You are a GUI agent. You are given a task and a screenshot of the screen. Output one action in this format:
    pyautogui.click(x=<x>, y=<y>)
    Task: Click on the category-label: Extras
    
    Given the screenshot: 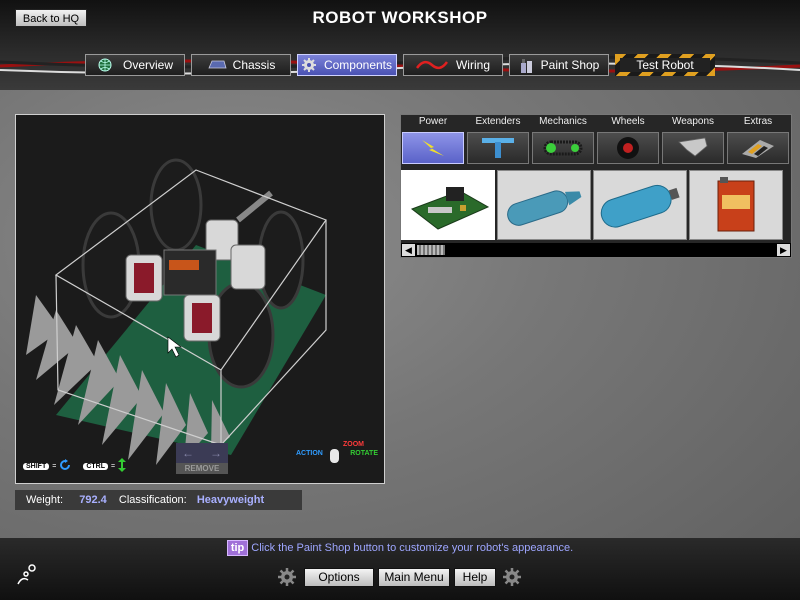 What is the action you would take?
    pyautogui.click(x=758, y=121)
    